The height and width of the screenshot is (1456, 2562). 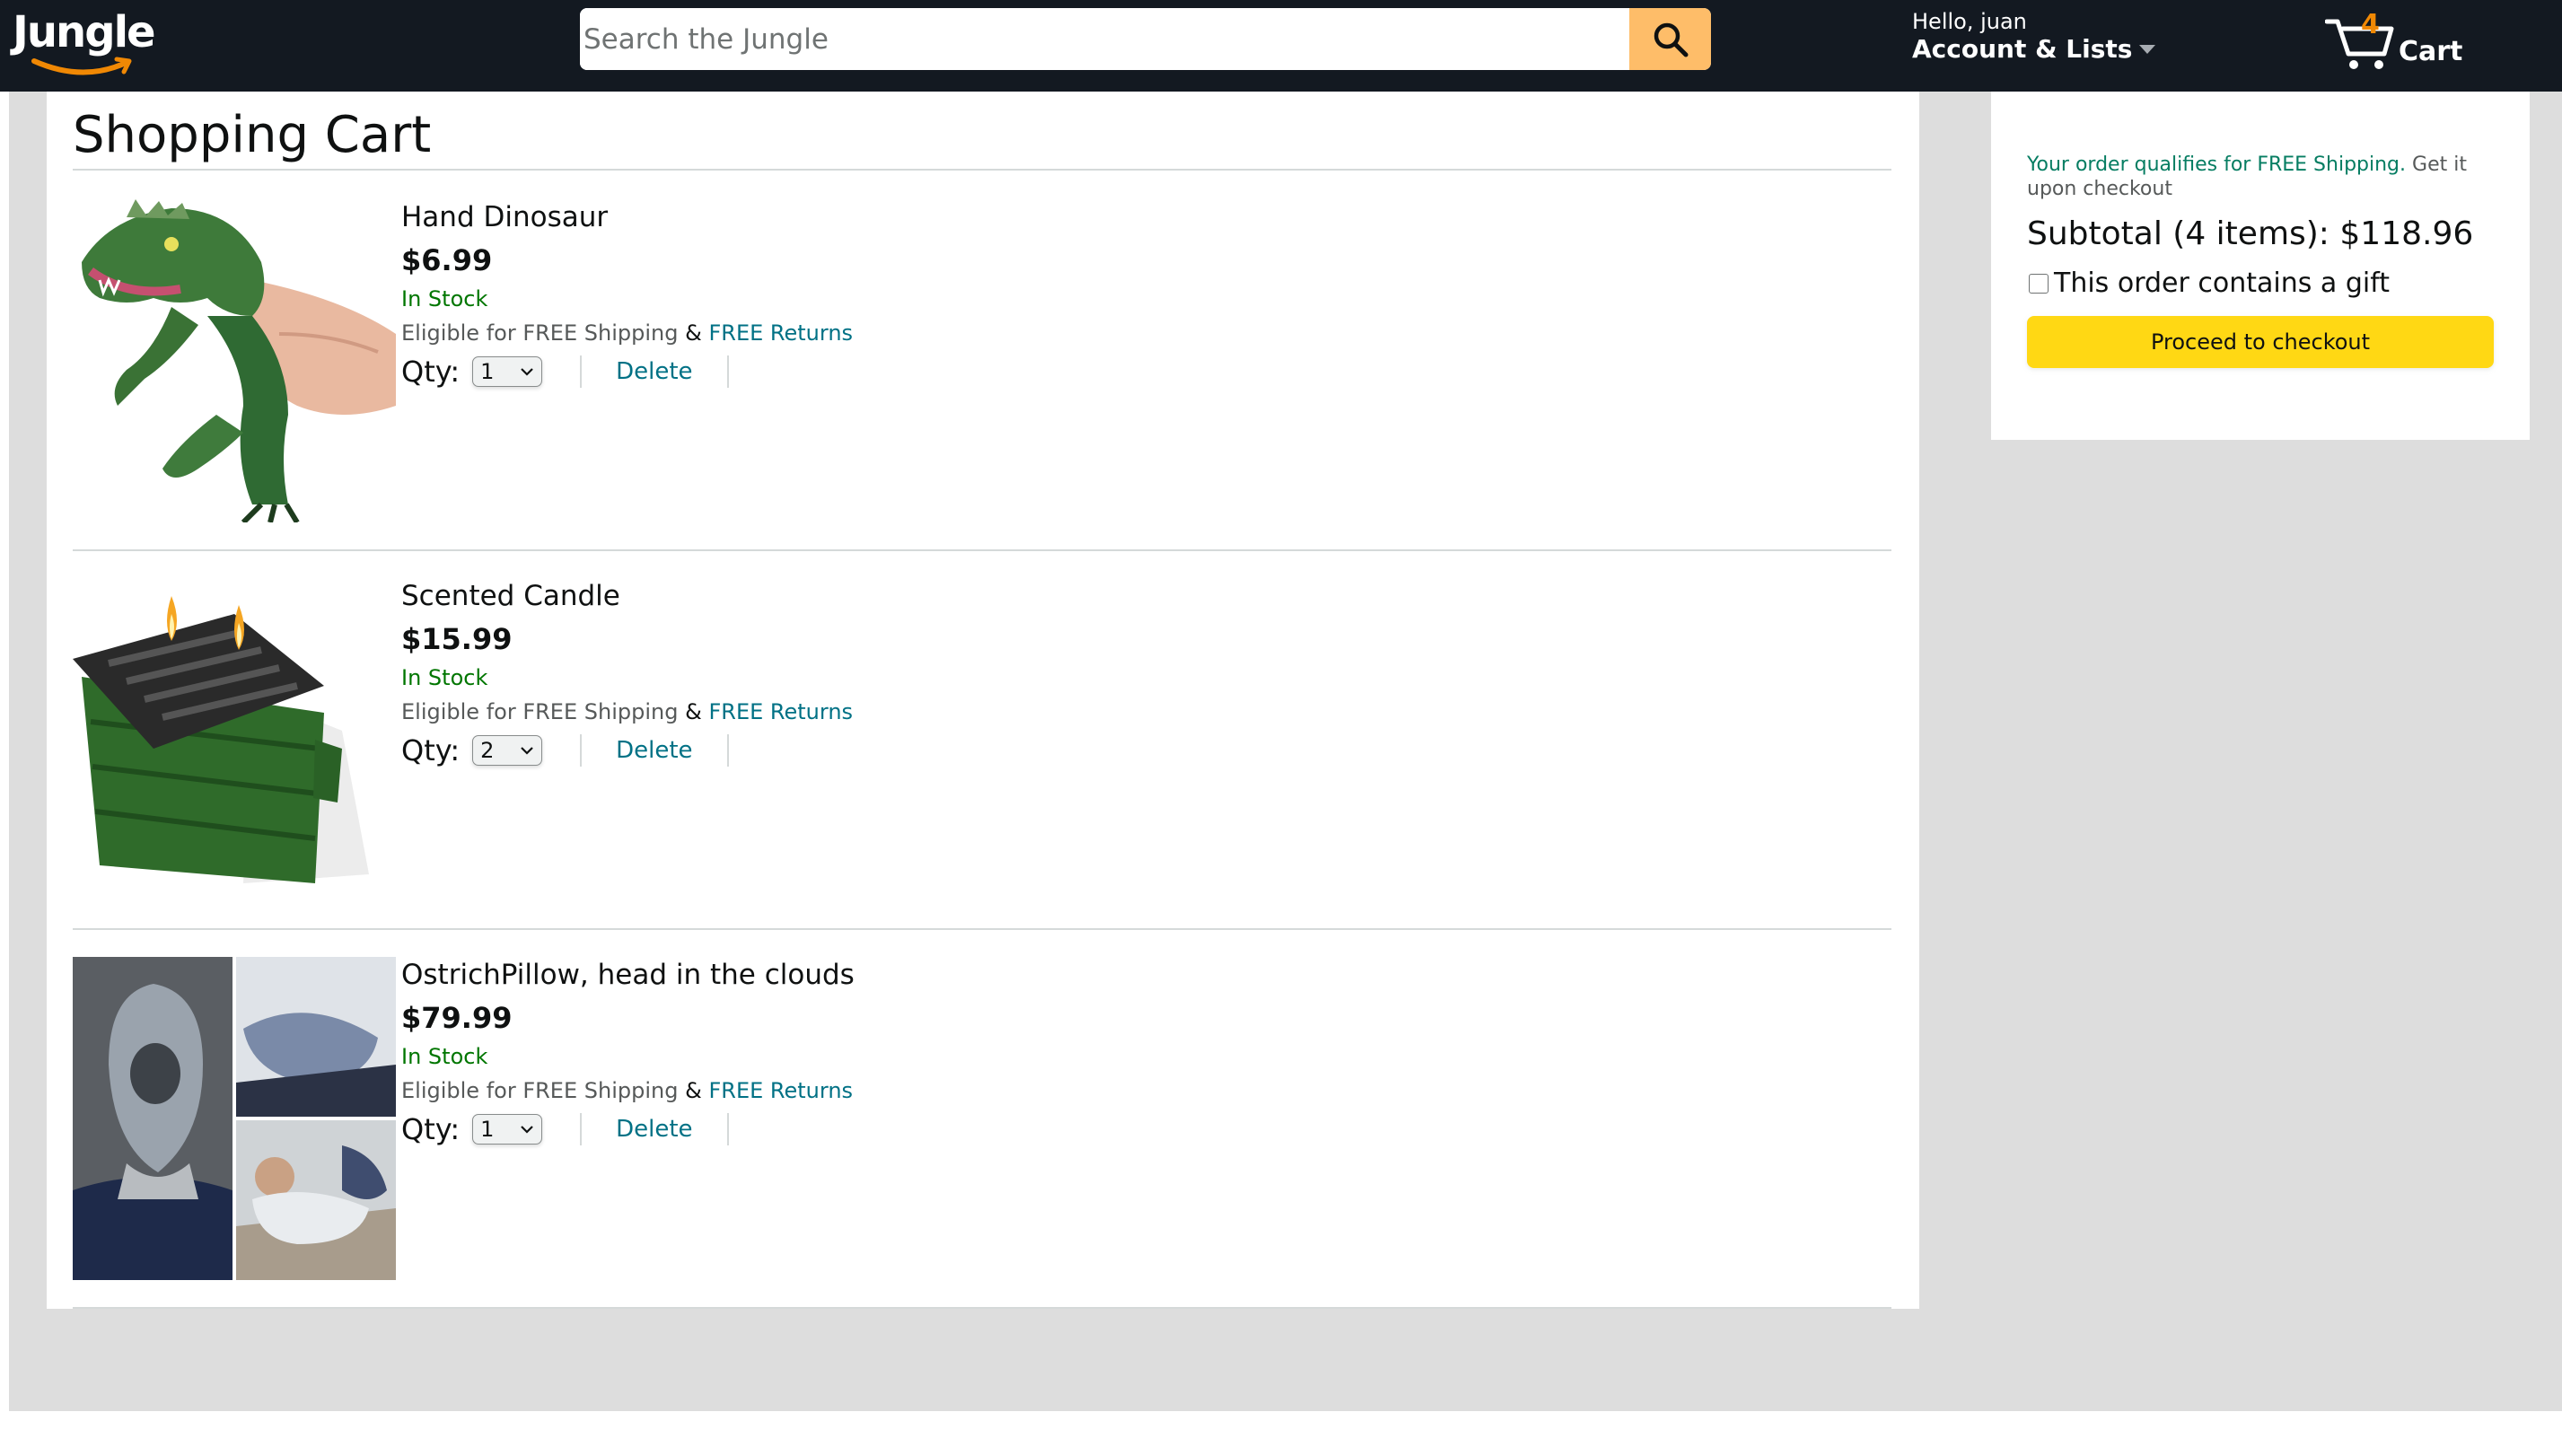 I want to click on cart-label: Cart, so click(x=2431, y=51).